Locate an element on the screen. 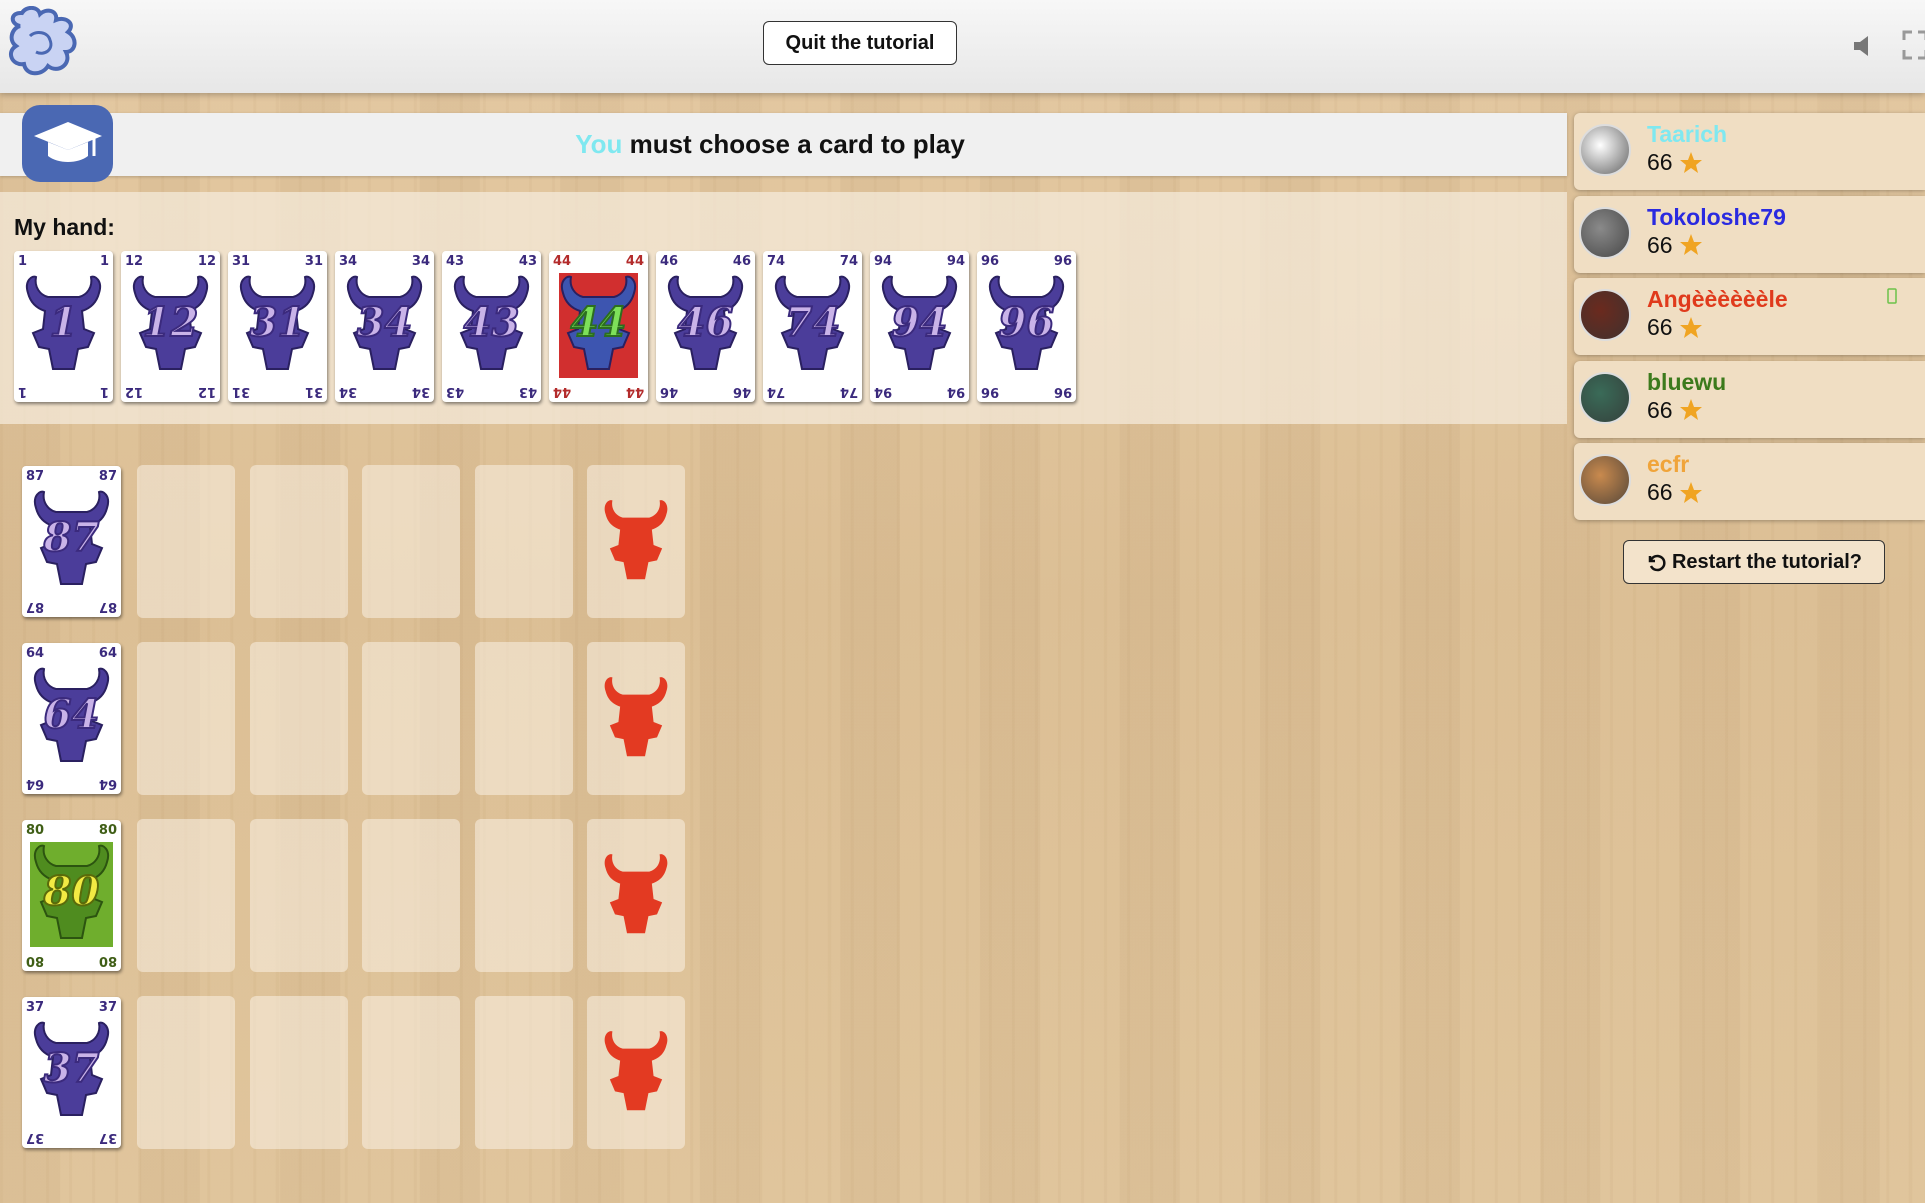 The width and height of the screenshot is (1925, 1203). player-score: 66 is located at coordinates (1675, 410).